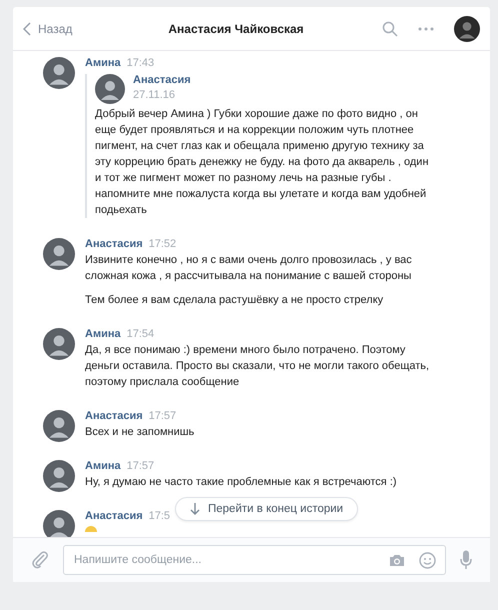  What do you see at coordinates (257, 366) in the screenshot?
I see `message-text: Да, я все понимаю :) времени много было потрачено. Поэтому деньги оставила. Просто вы сказали, что не могли такого обещать, поэтому прислала сообщение` at bounding box center [257, 366].